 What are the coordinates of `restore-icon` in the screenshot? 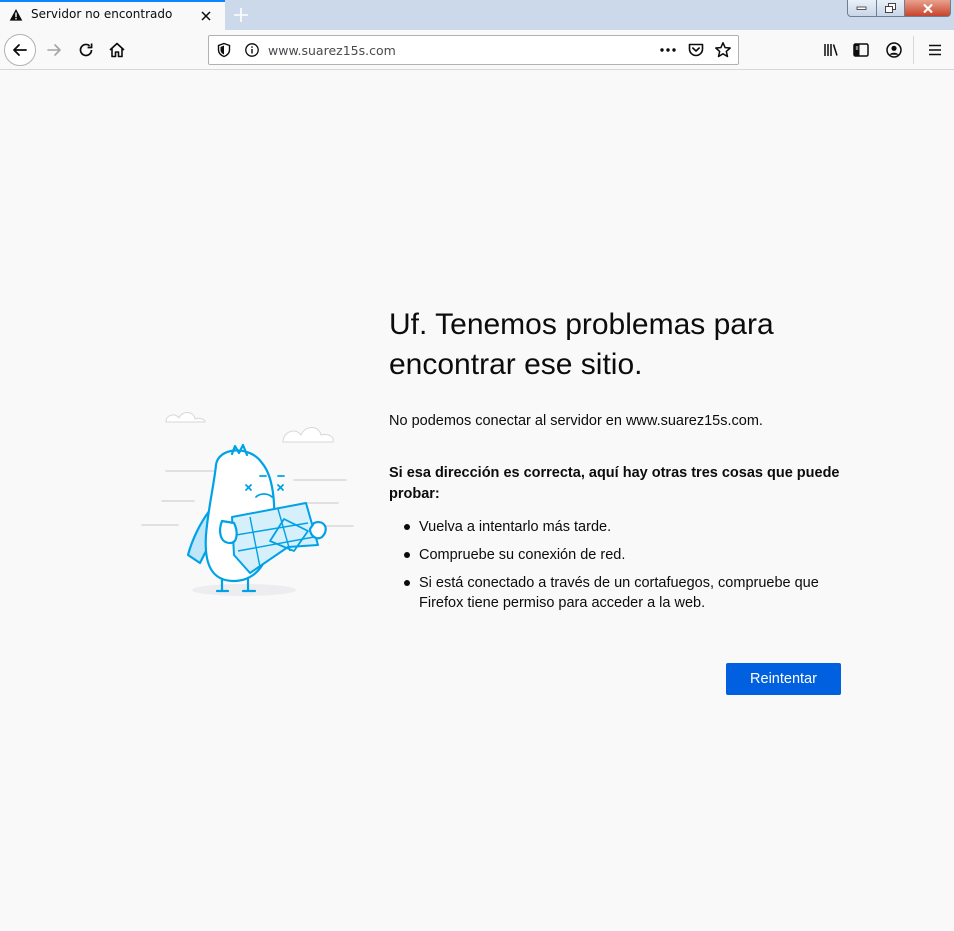 It's located at (890, 7).